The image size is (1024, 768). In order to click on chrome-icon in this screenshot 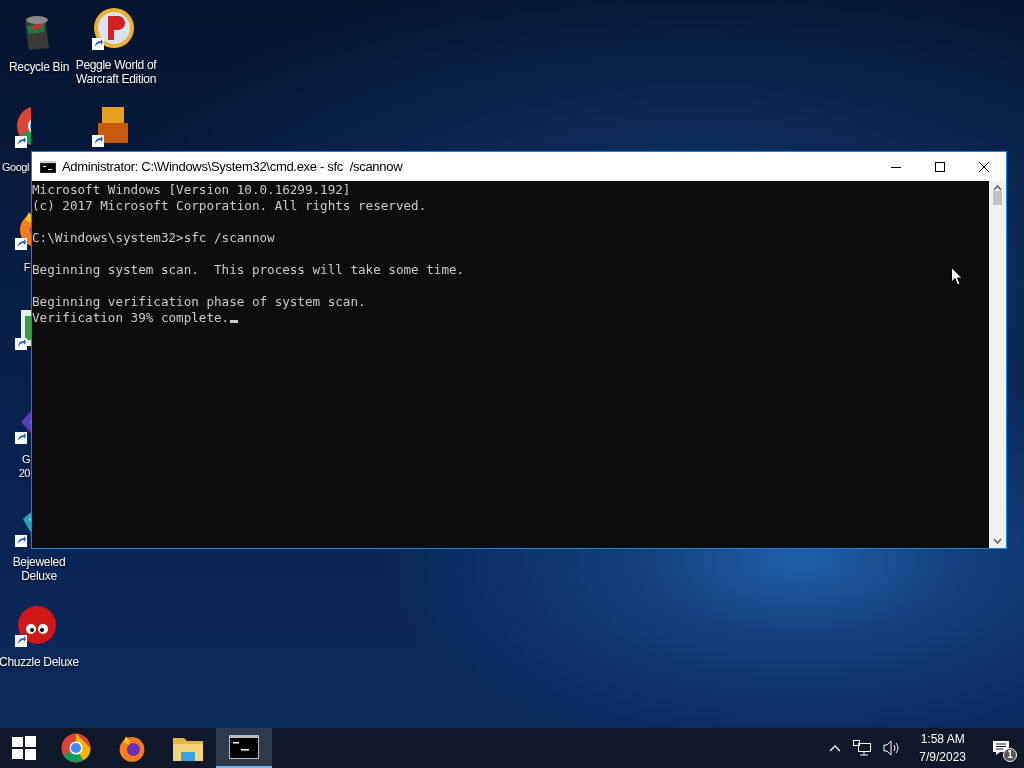, I will do `click(76, 748)`.